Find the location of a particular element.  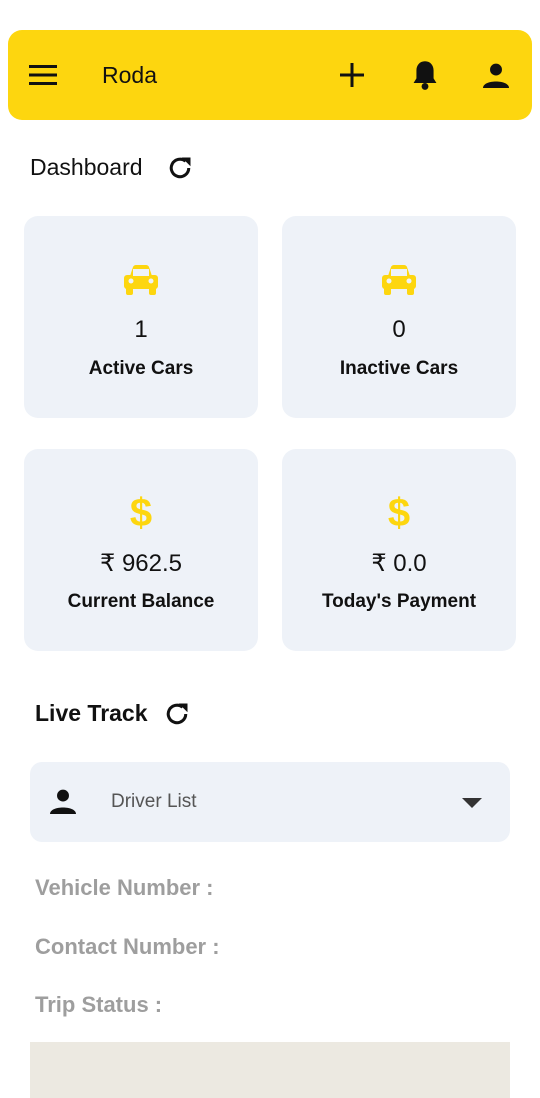

trip-status-label: Trip Status : is located at coordinates (99, 1004).